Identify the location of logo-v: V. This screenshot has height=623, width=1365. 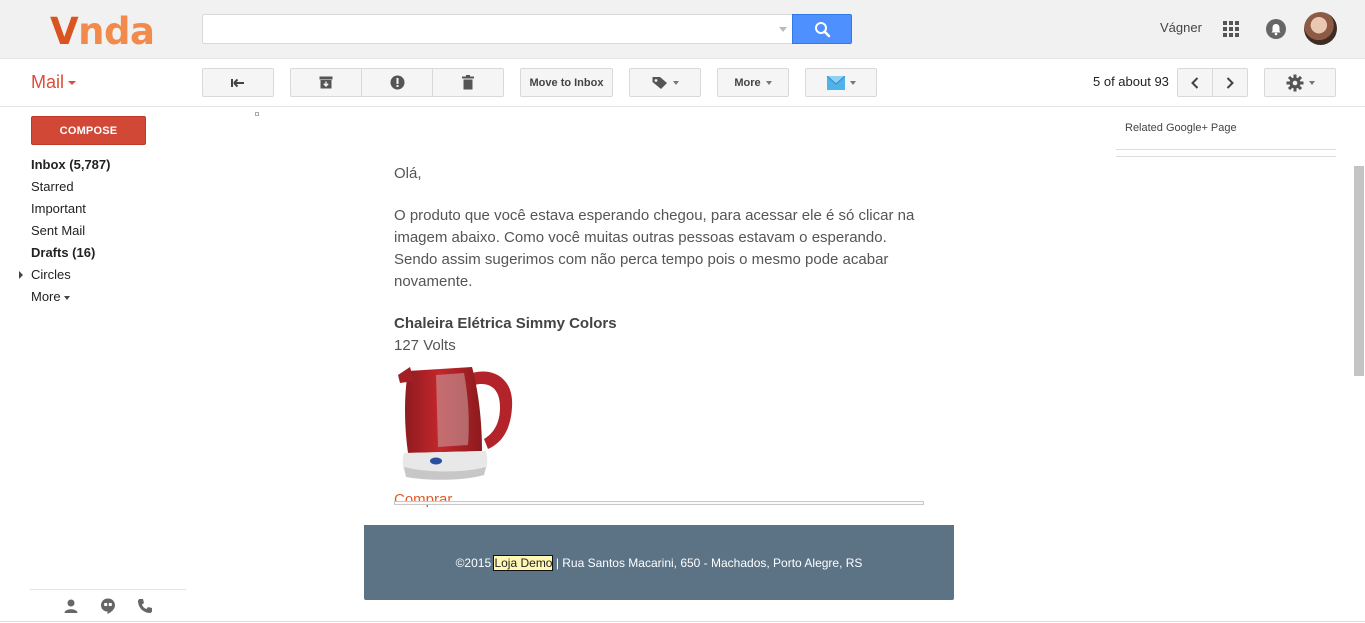
(64, 31).